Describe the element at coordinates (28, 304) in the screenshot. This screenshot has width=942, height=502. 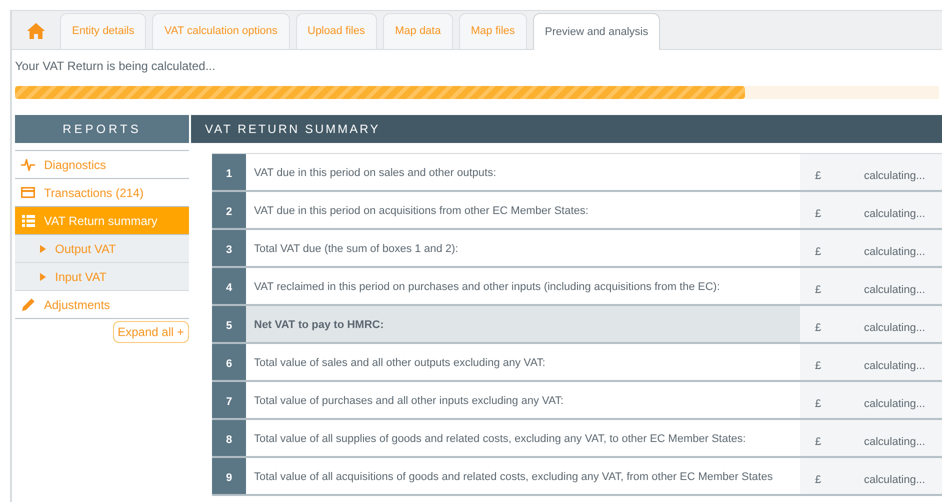
I see `pencil-icon` at that location.